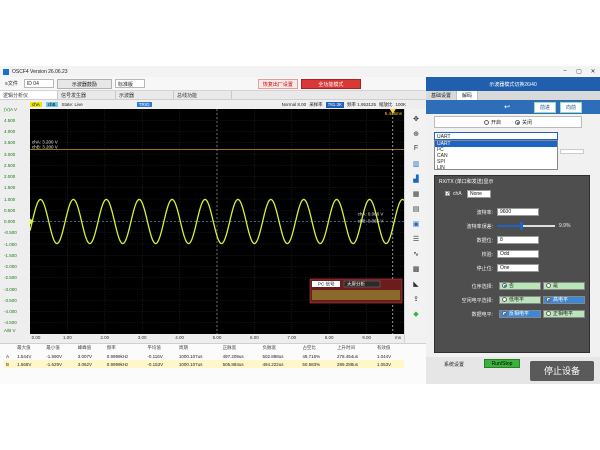 This screenshot has height=450, width=600. What do you see at coordinates (561, 300) in the screenshot?
I see `idle-high-label: 高电平` at bounding box center [561, 300].